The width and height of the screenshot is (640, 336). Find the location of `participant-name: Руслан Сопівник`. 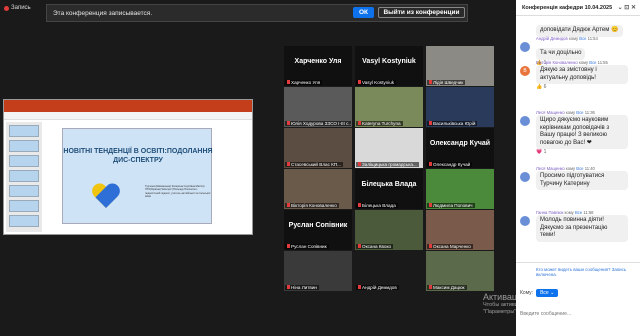

participant-name: Руслан Сопівник is located at coordinates (318, 225).